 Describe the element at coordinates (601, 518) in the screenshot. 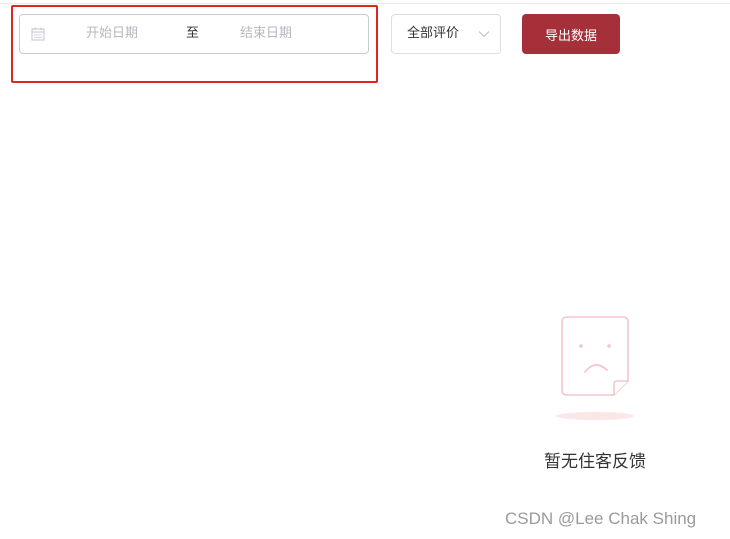

I see `watermark-text: CSDN @Lee Chak Shing` at that location.